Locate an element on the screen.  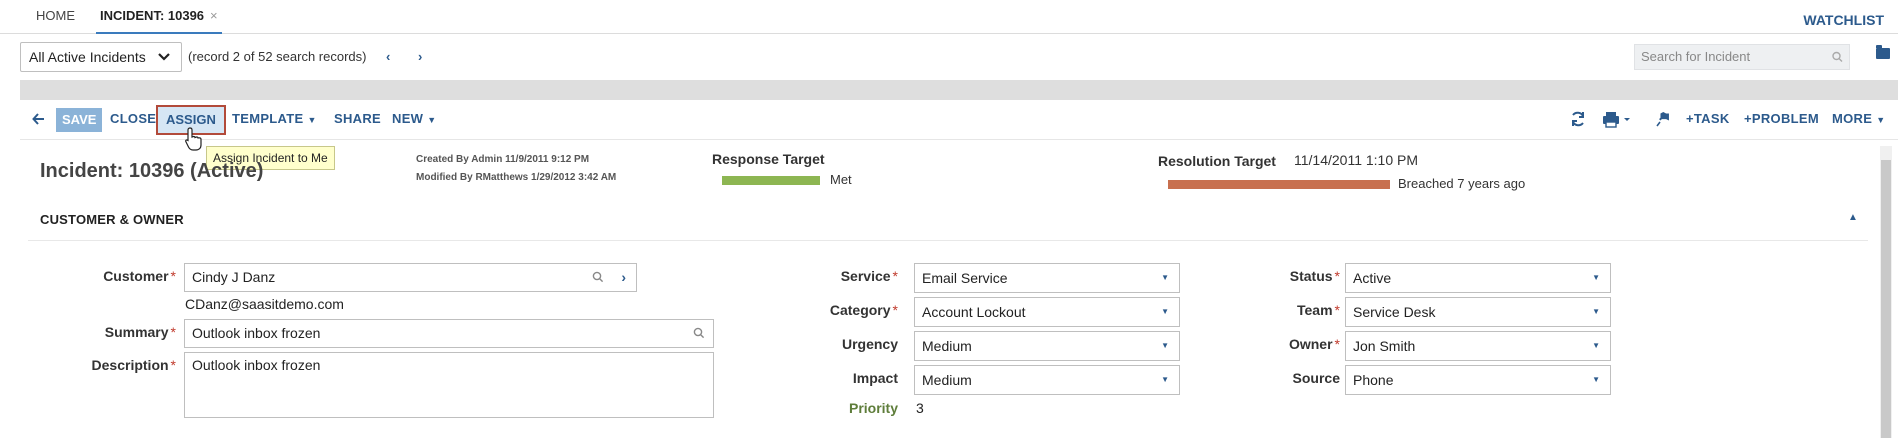
category-label-text: Category is located at coordinates (860, 310).